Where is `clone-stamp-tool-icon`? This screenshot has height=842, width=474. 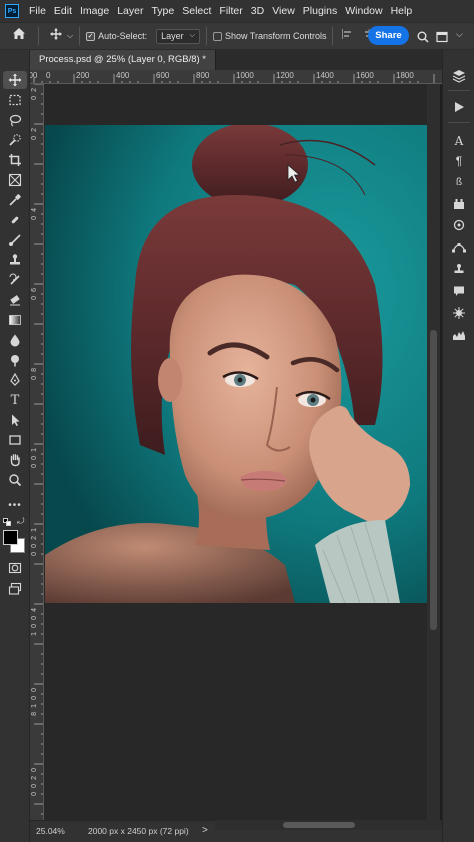 clone-stamp-tool-icon is located at coordinates (15, 260).